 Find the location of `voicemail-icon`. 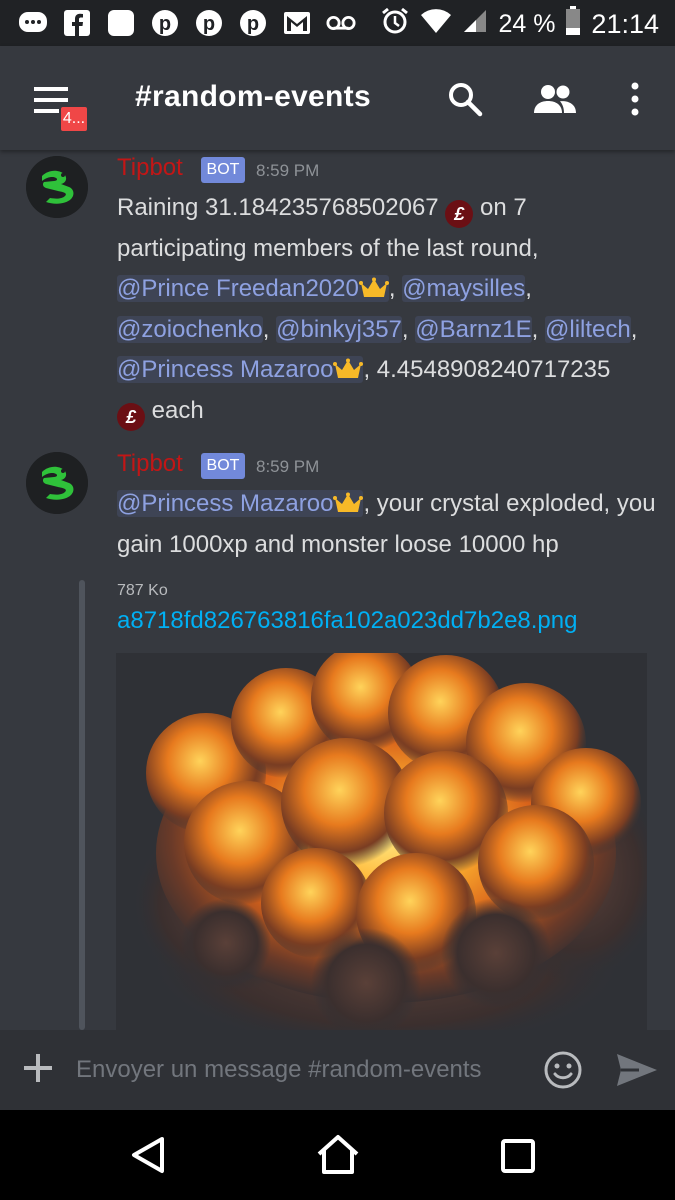

voicemail-icon is located at coordinates (341, 23).